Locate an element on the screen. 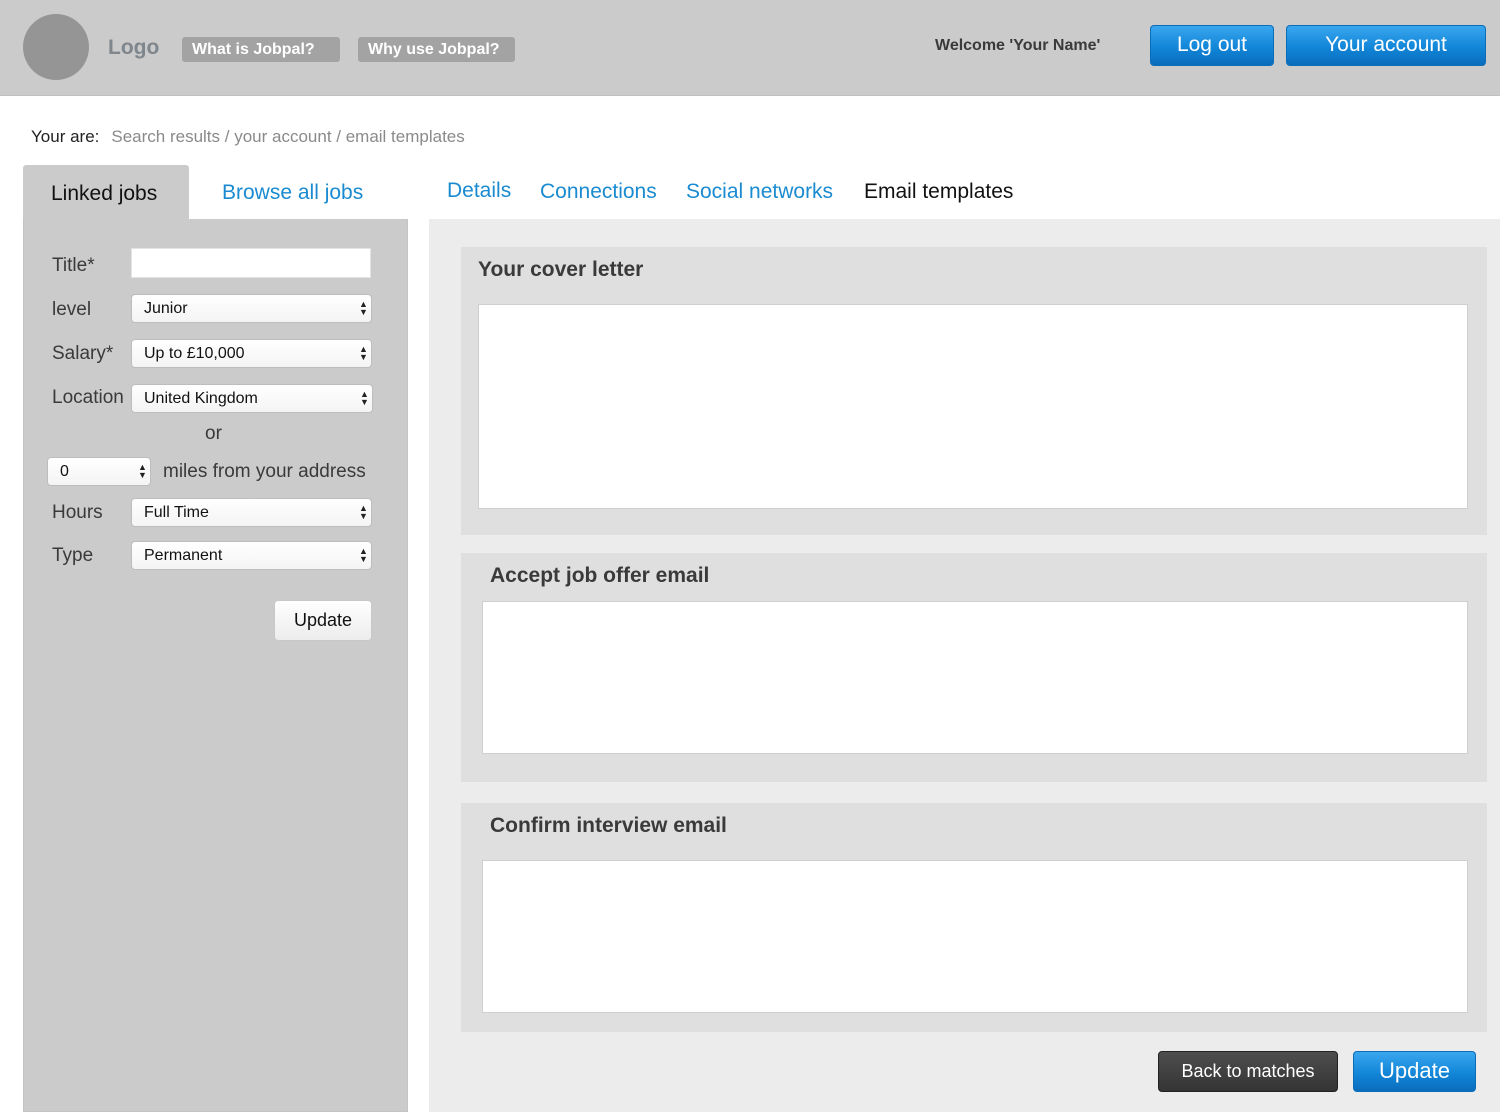 The height and width of the screenshot is (1120, 1500). filter-update-button: Update is located at coordinates (323, 620).